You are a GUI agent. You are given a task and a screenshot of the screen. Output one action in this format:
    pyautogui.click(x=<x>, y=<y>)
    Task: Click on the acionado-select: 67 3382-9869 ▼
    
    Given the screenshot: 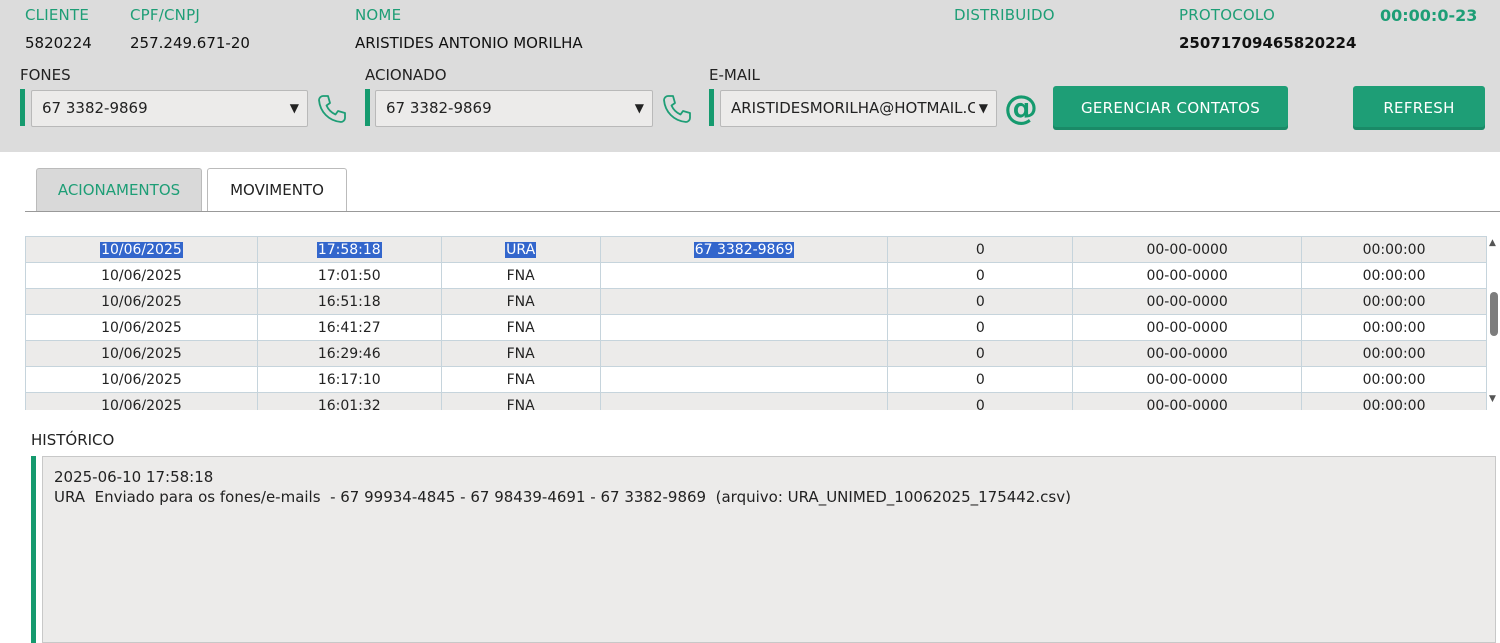 What is the action you would take?
    pyautogui.click(x=514, y=108)
    